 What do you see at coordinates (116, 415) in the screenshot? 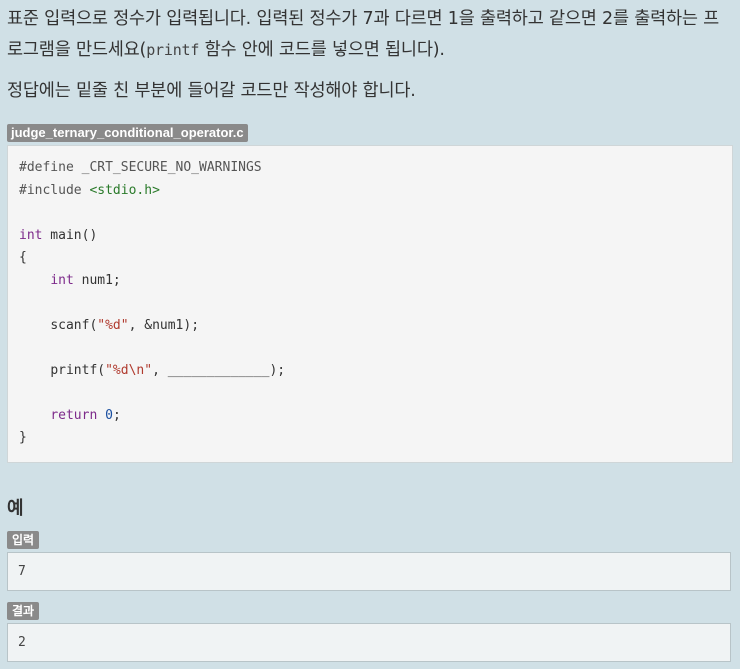
I see `code-return-end: ;` at bounding box center [116, 415].